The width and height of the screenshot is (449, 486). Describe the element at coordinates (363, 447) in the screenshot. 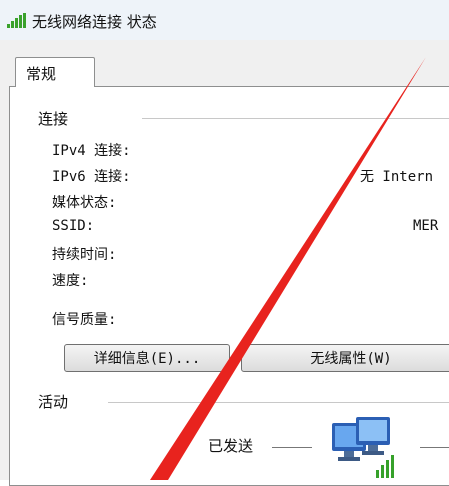

I see `network-computers-icon` at that location.